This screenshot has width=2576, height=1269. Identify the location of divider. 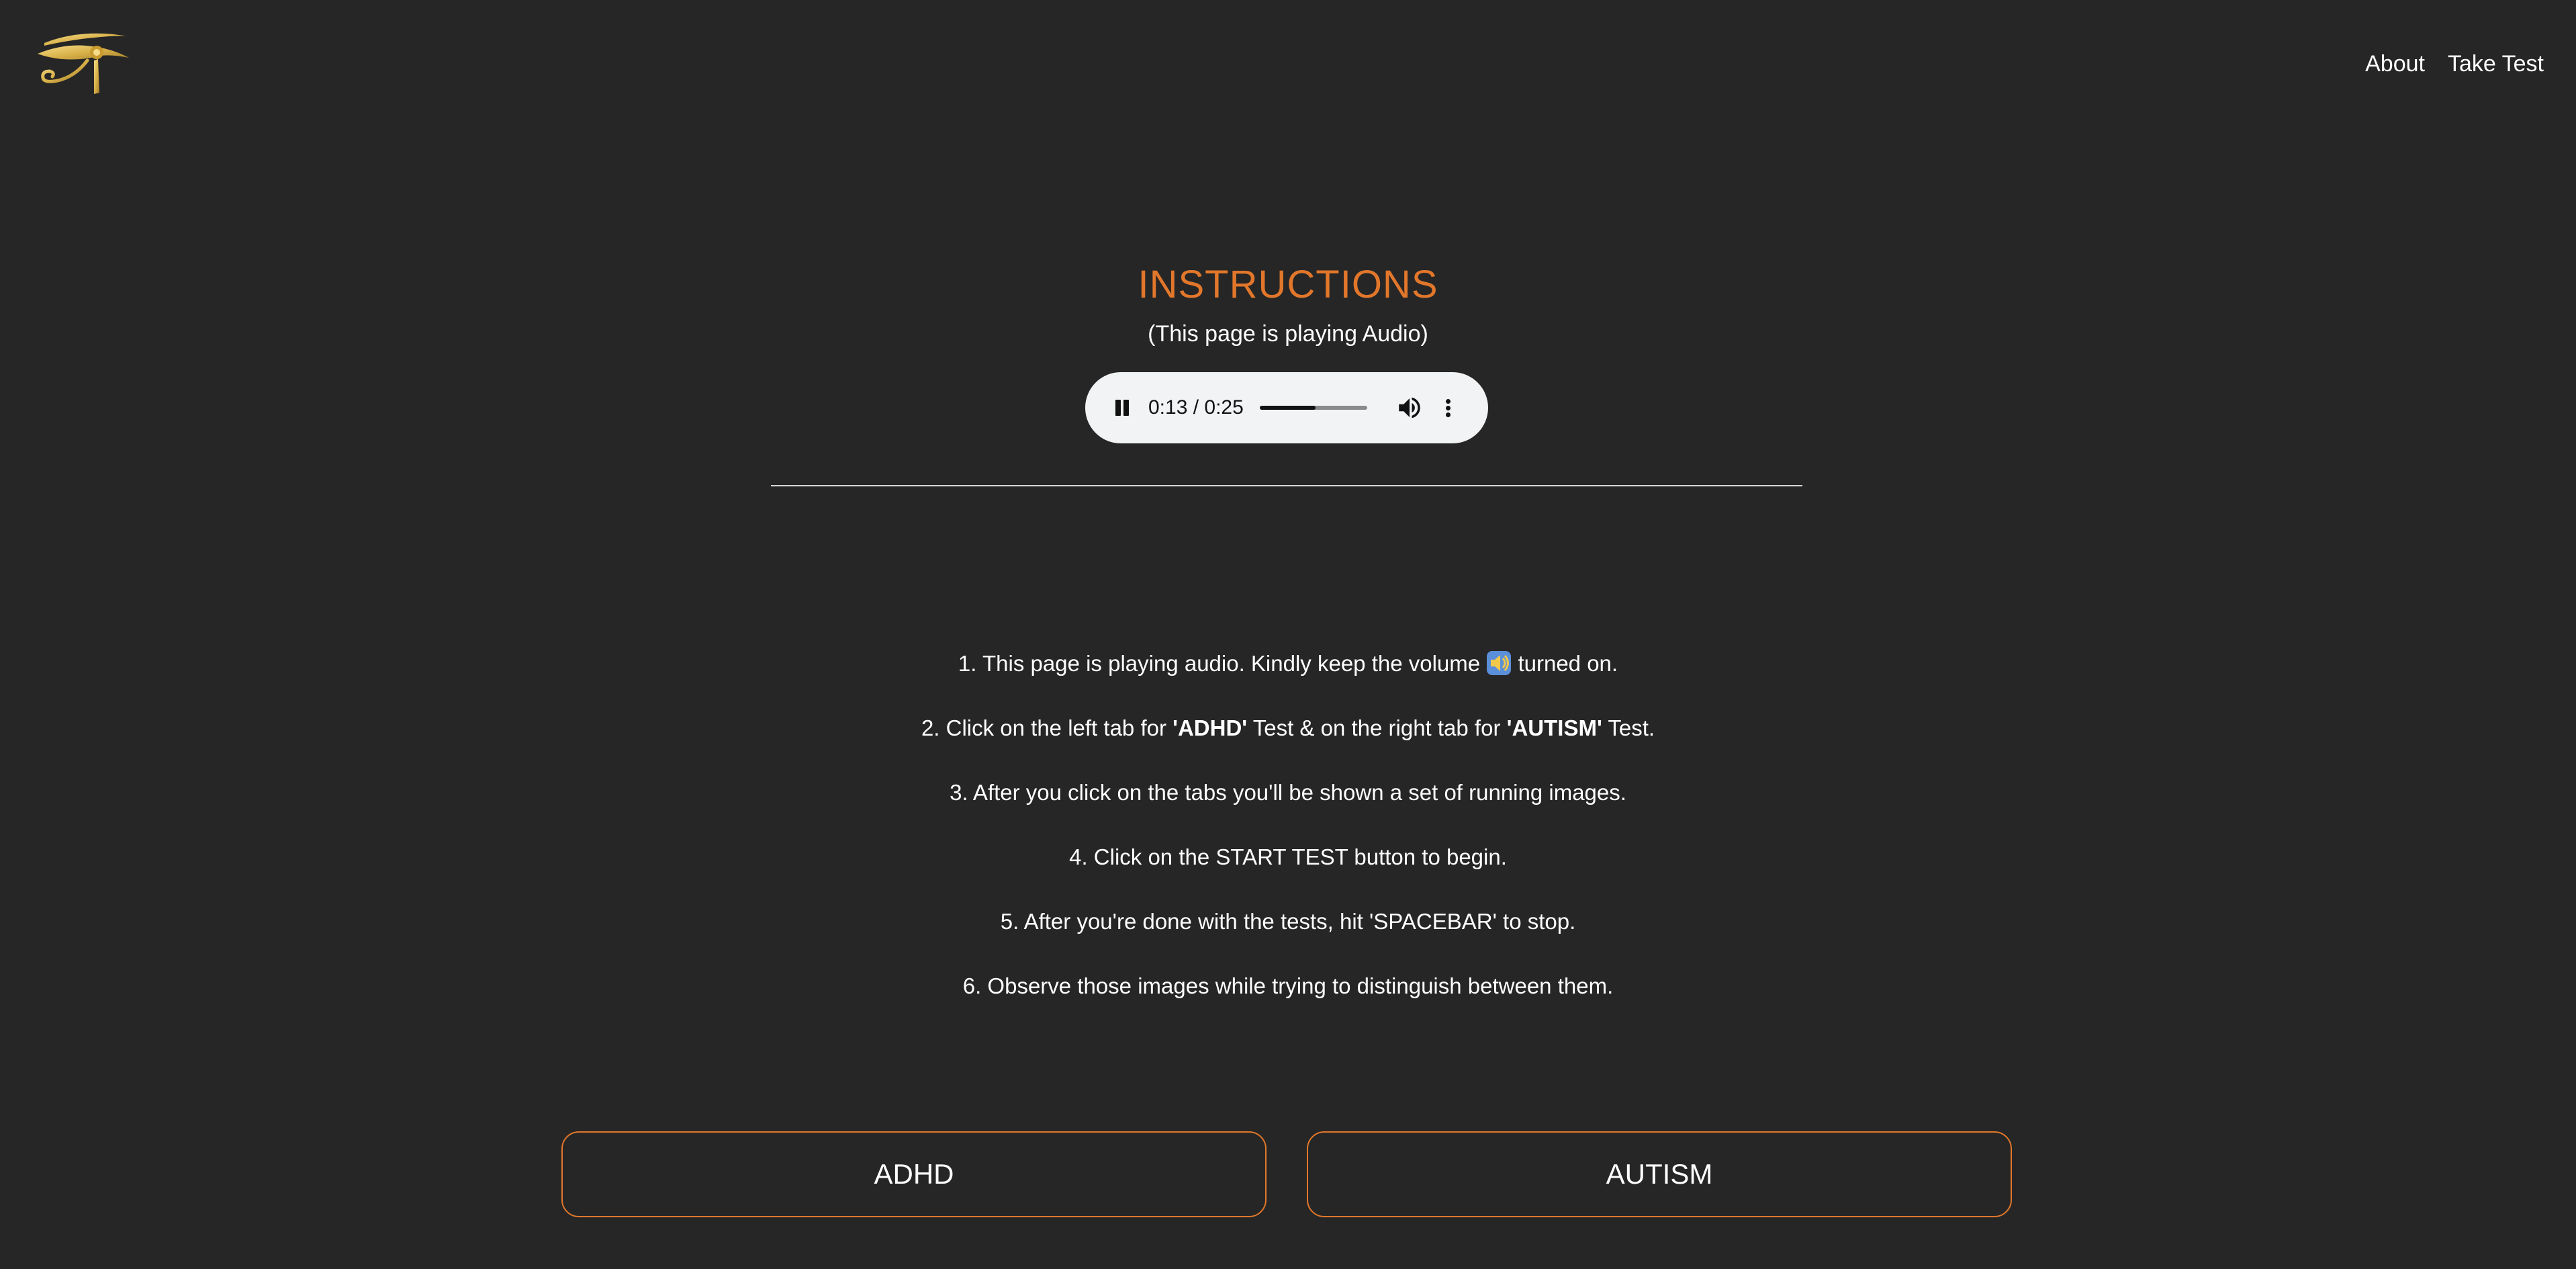
(1286, 485).